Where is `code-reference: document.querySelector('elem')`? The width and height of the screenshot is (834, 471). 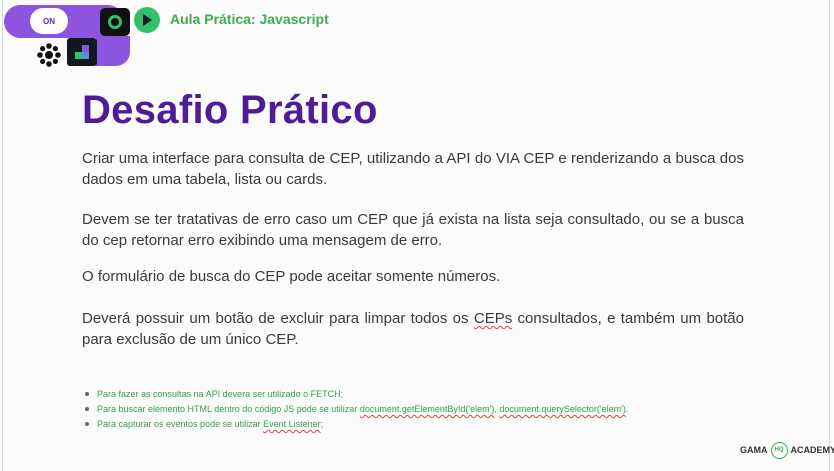 code-reference: document.querySelector('elem') is located at coordinates (562, 409).